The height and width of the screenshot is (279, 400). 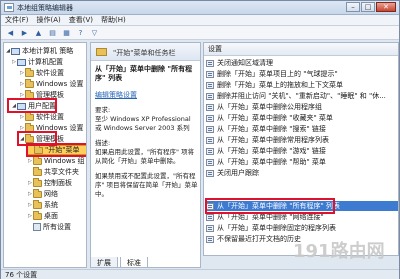 What do you see at coordinates (113, 20) in the screenshot?
I see `menu-help: 帮助(H)` at bounding box center [113, 20].